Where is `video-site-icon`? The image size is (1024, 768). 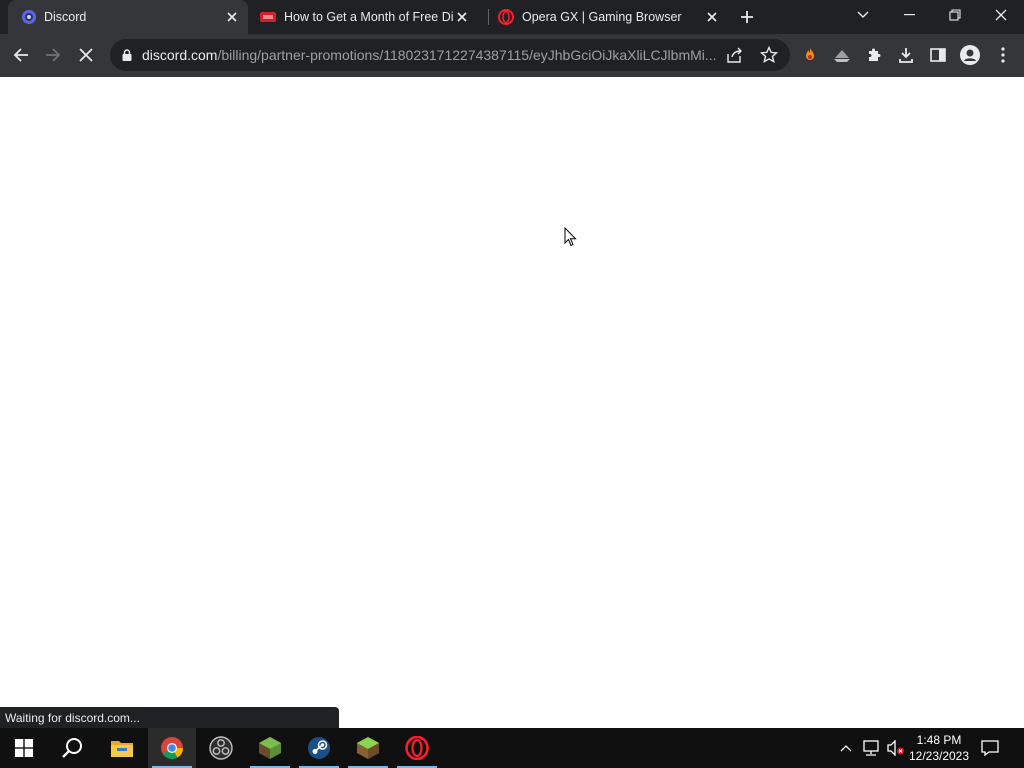 video-site-icon is located at coordinates (268, 17).